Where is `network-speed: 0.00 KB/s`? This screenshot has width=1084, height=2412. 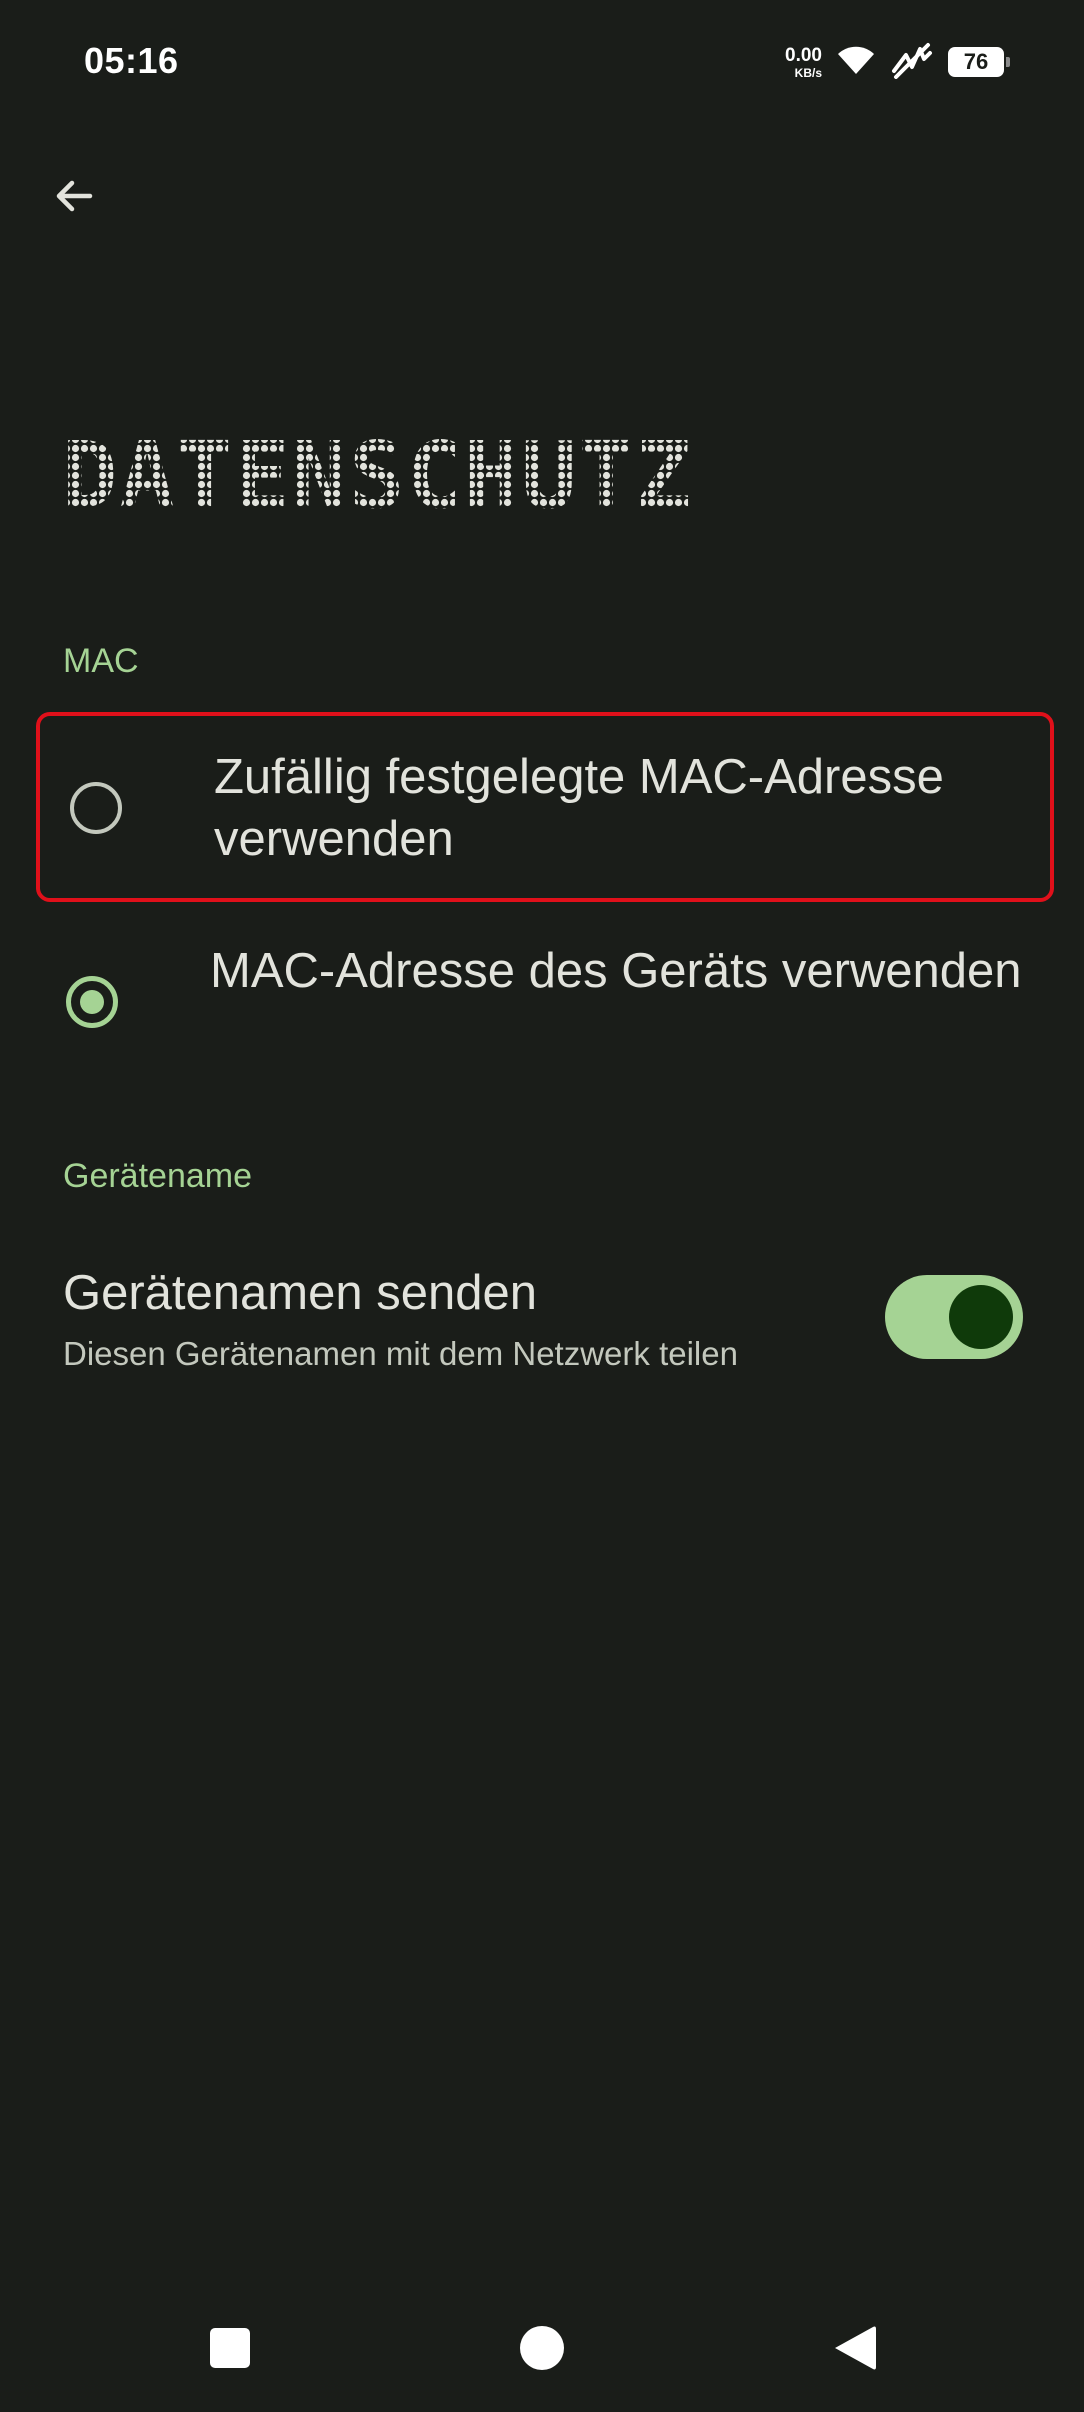 network-speed: 0.00 KB/s is located at coordinates (803, 62).